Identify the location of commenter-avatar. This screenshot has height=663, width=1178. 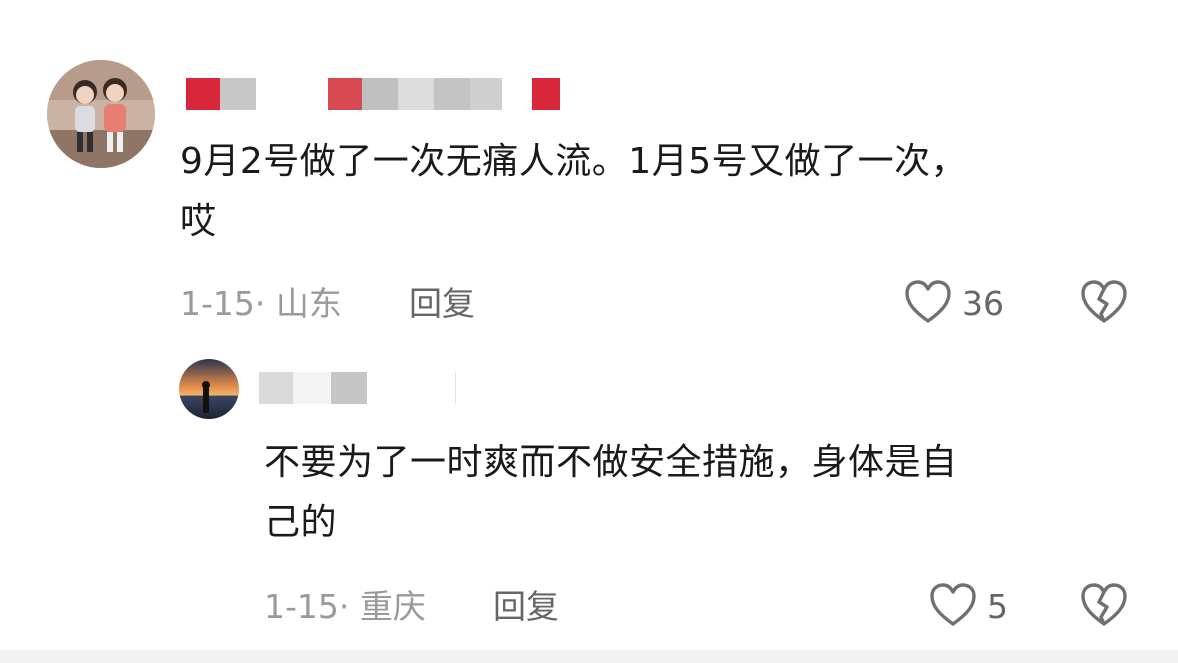
(101, 114).